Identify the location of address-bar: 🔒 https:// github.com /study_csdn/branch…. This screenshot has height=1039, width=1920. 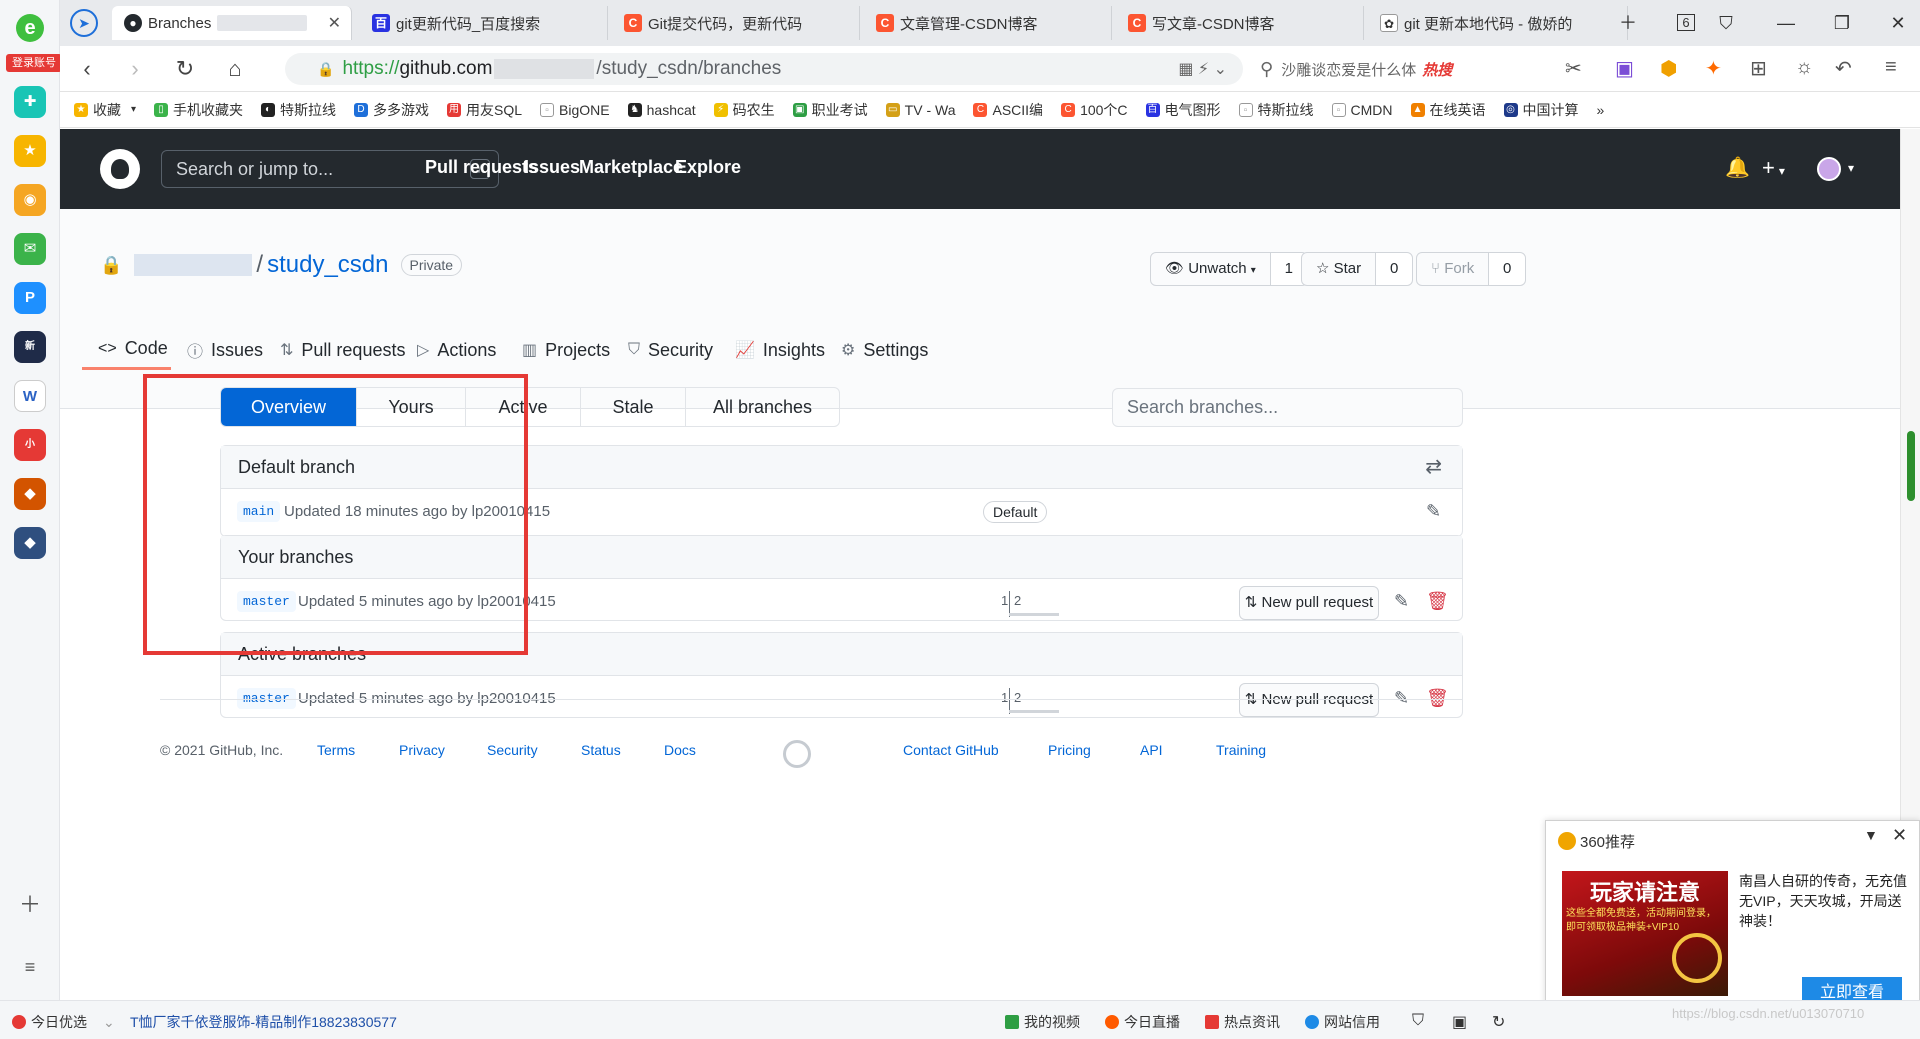
(764, 69).